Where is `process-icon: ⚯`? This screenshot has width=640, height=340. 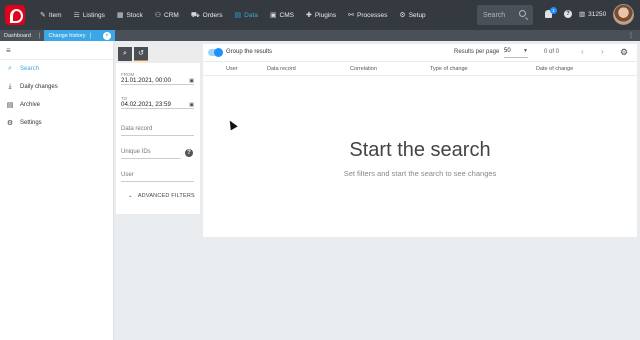
process-icon: ⚯ is located at coordinates (351, 15).